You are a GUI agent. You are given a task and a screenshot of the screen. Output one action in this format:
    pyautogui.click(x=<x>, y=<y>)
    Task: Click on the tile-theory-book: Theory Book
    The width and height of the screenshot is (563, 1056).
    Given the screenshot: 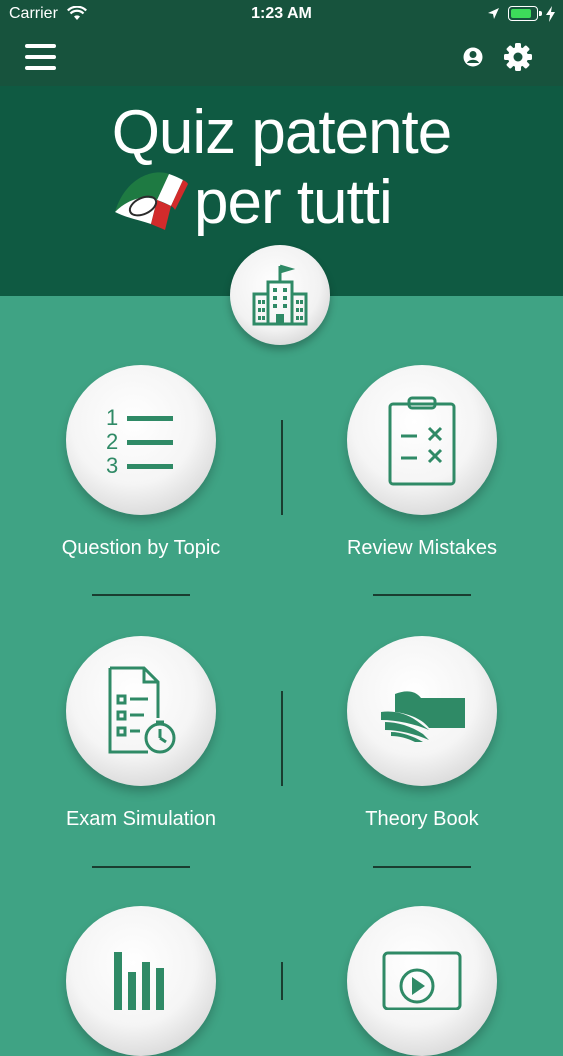 What is the action you would take?
    pyautogui.click(x=422, y=741)
    